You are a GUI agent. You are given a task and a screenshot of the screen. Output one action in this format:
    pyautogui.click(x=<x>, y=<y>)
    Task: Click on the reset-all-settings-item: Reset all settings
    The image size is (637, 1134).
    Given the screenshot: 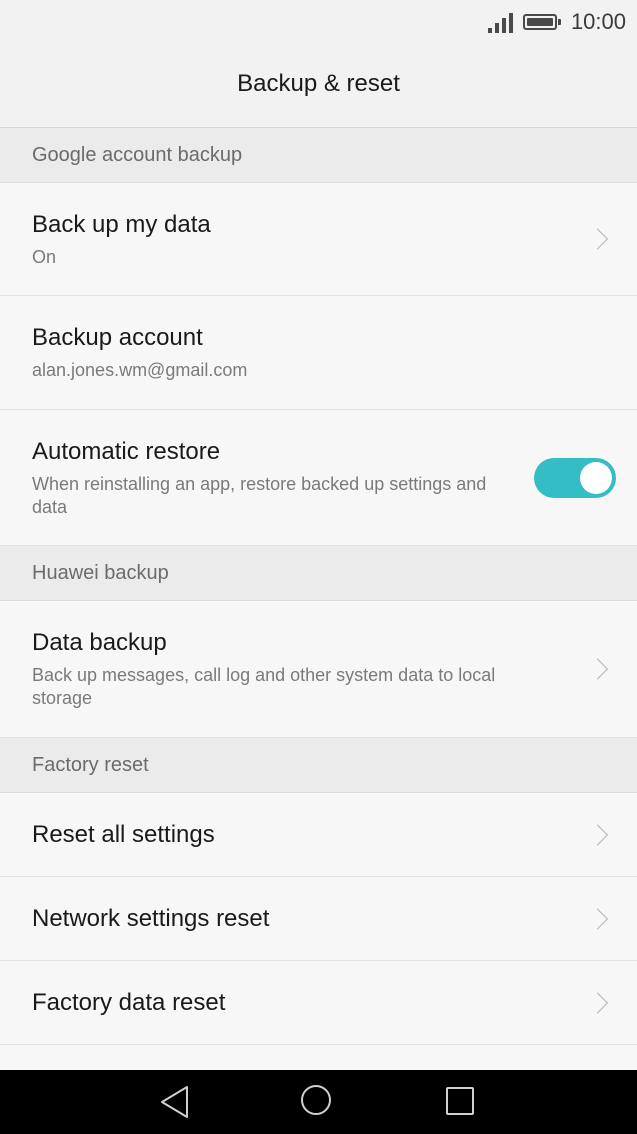 What is the action you would take?
    pyautogui.click(x=318, y=835)
    